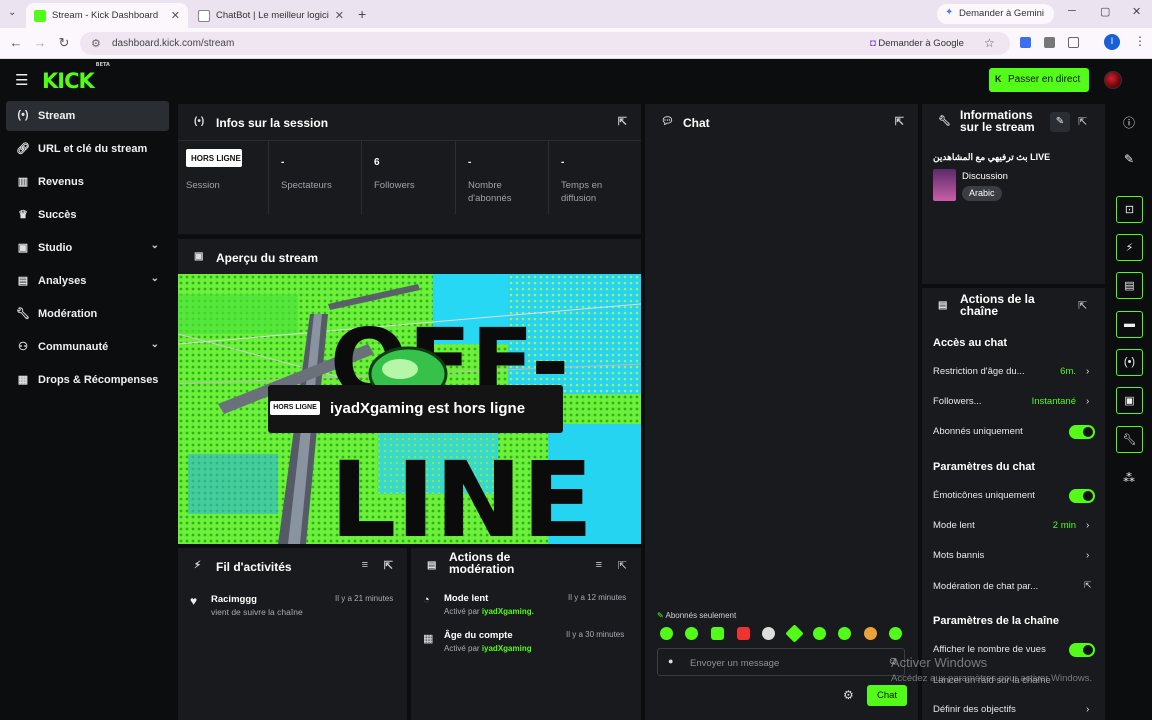 The width and height of the screenshot is (1152, 720). Describe the element at coordinates (1072, 11) in the screenshot. I see `minimize-icon: ─` at that location.